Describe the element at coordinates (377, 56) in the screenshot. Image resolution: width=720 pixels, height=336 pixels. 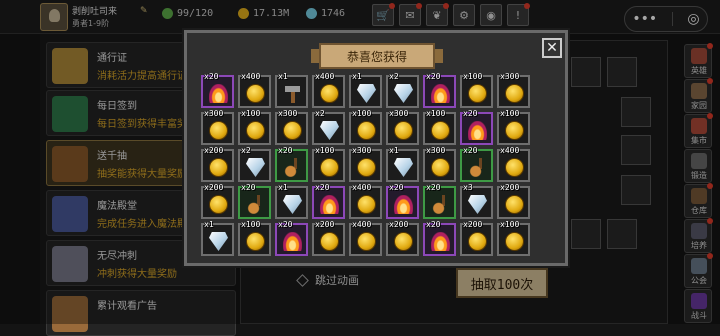
I see `modal-title: 恭喜您获得` at that location.